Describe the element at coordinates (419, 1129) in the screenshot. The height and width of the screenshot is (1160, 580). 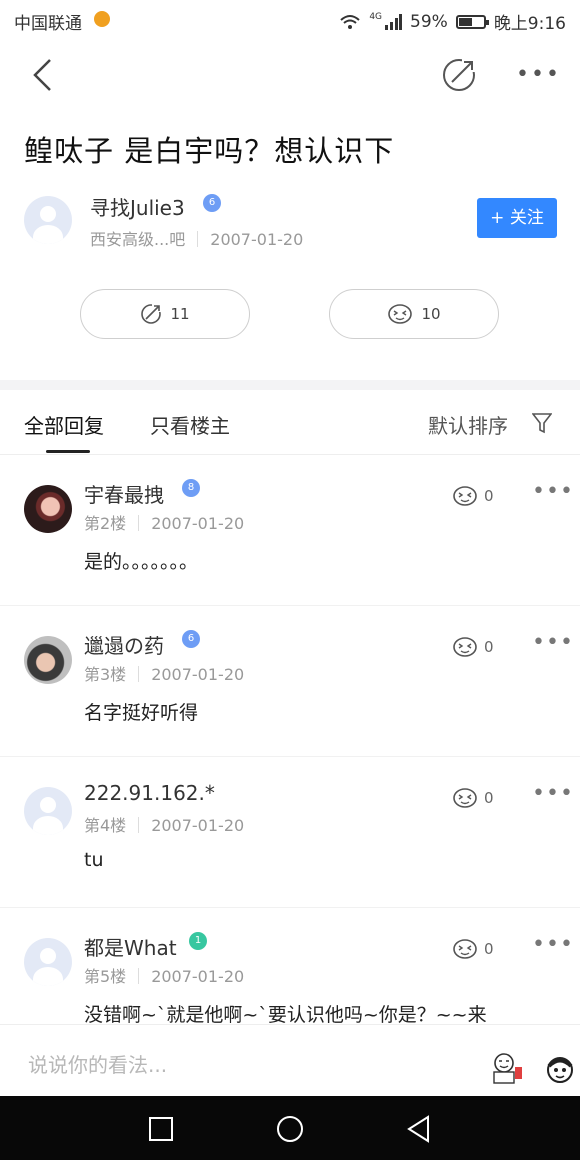
I see `back-nav-icon` at that location.